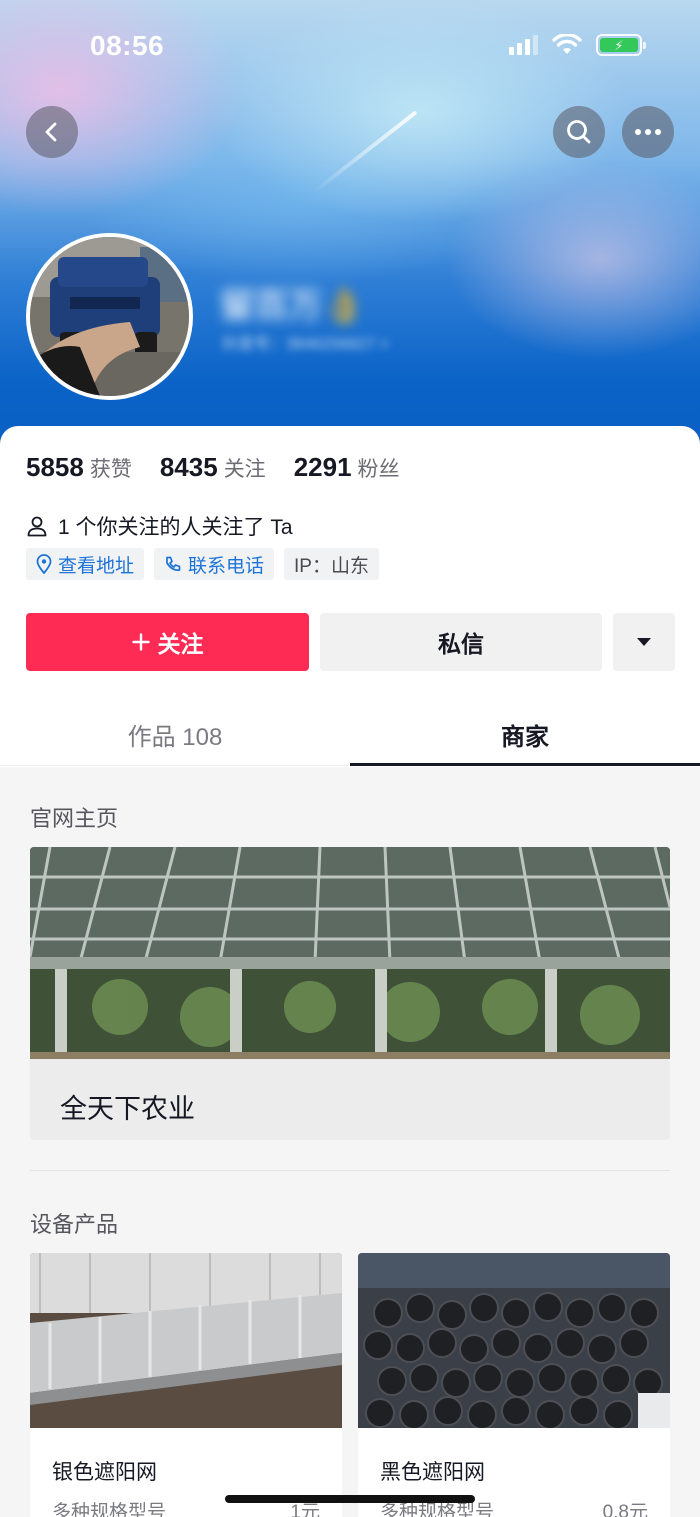  Describe the element at coordinates (292, 306) in the screenshot. I see `profile-name: 留百万👌` at that location.